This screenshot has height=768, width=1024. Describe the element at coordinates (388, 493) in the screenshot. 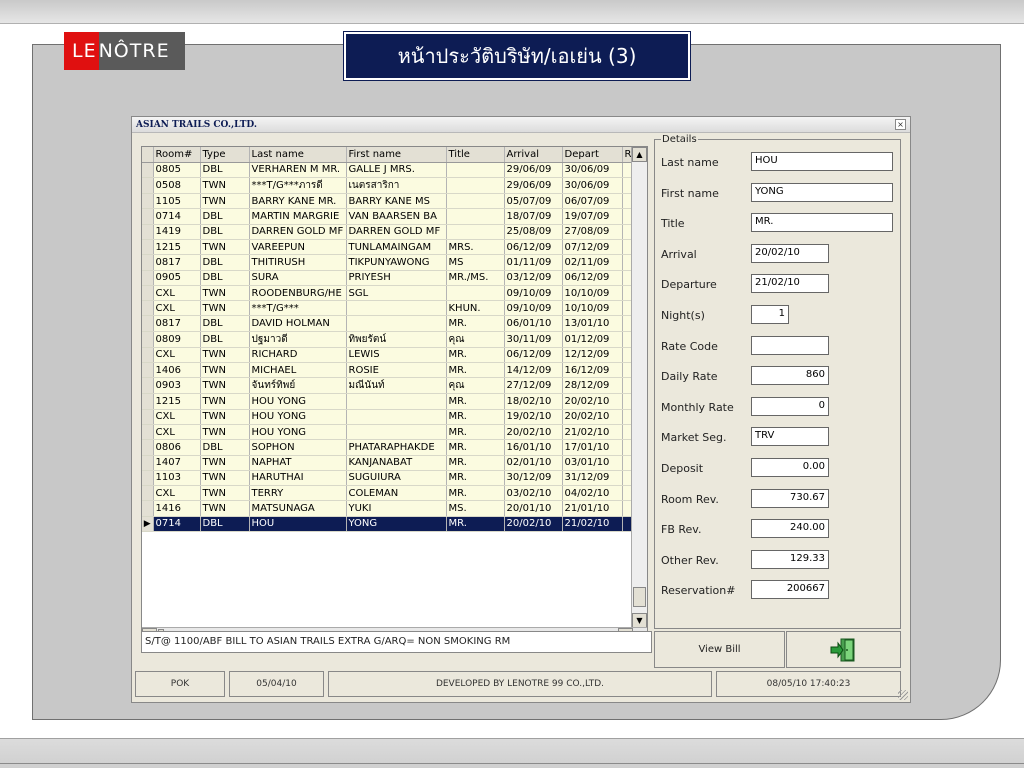

I see `table-row: CXL TWN TERRY COLEMAN MR. 03/02/10 04/02/10` at that location.